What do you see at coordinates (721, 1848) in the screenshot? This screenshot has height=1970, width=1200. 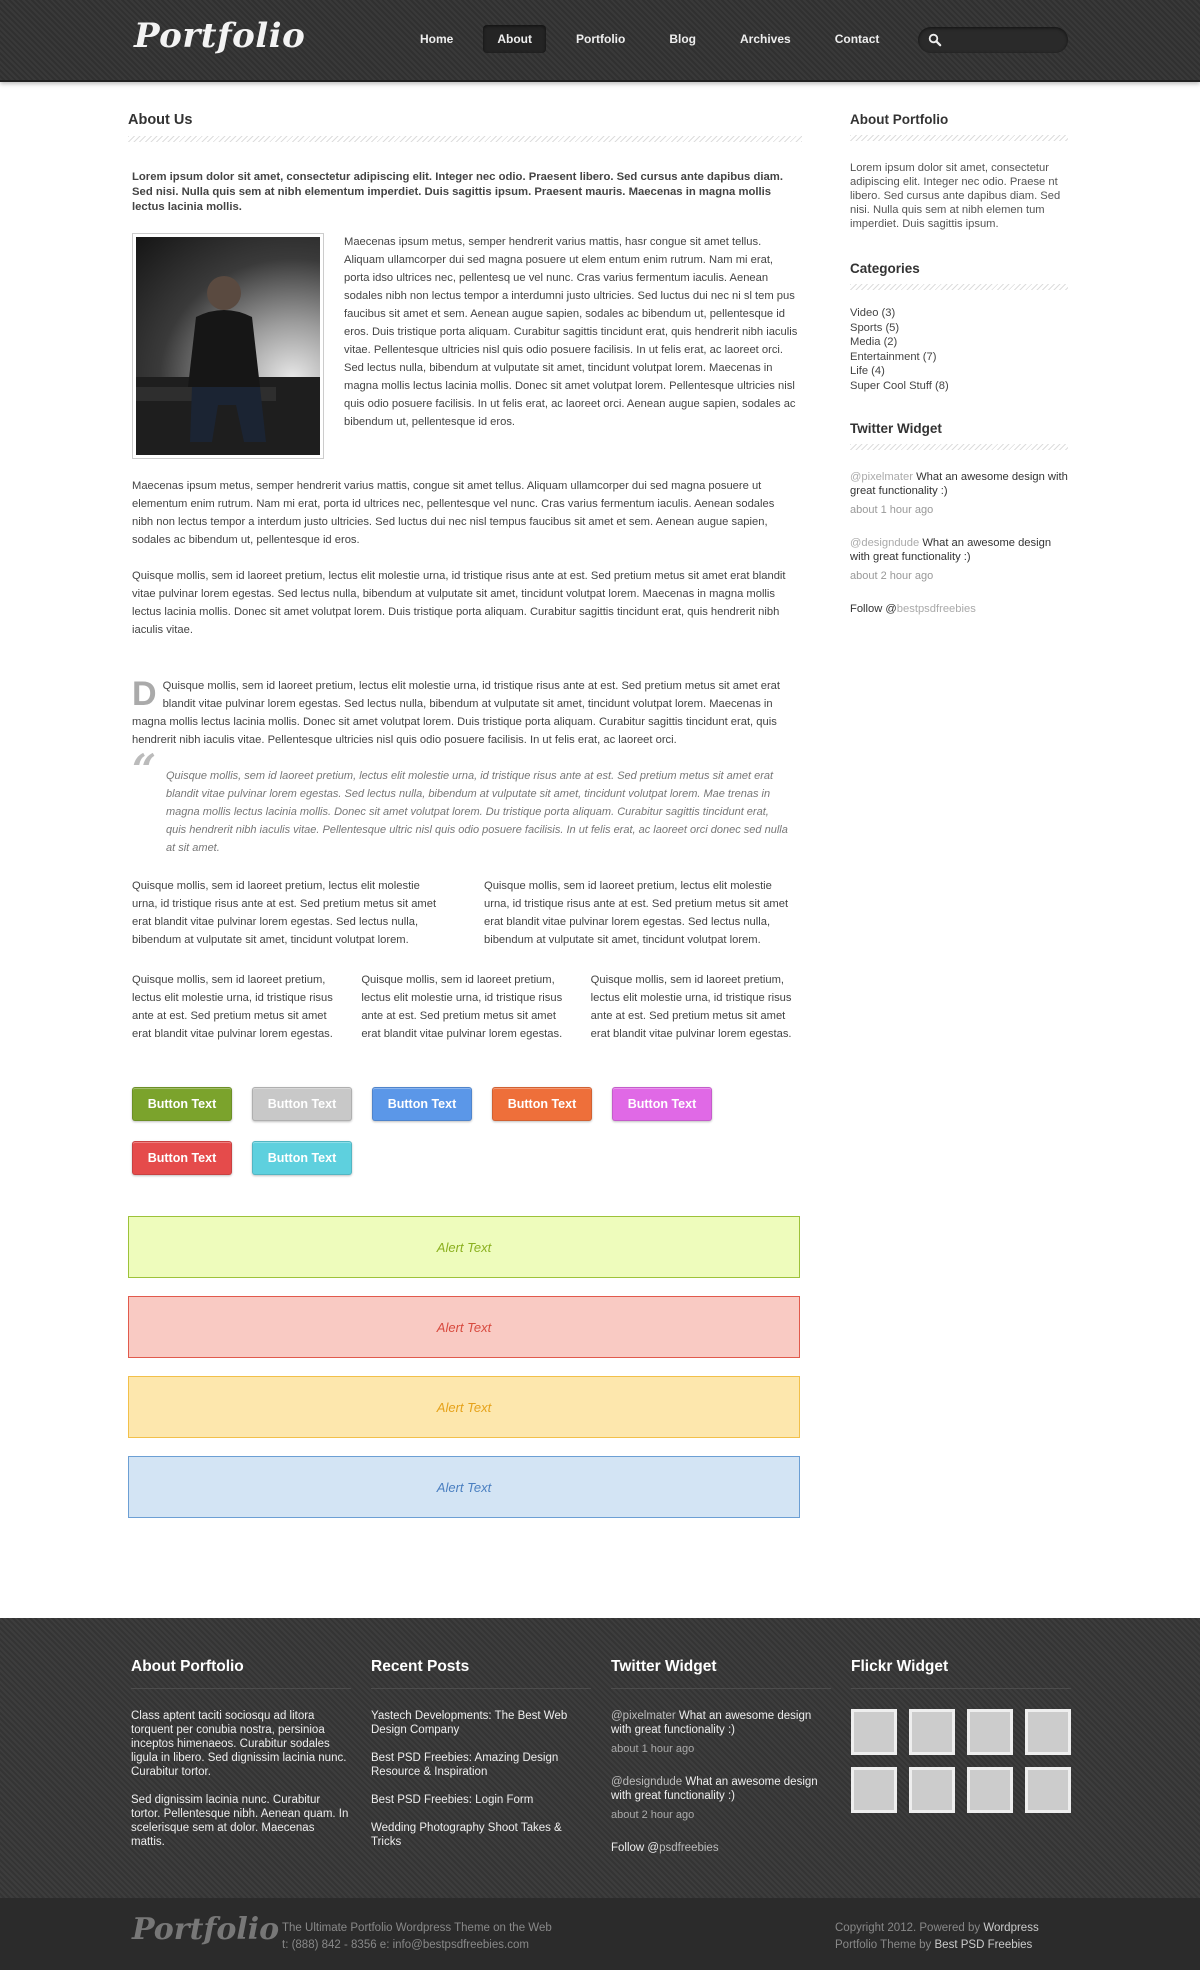 I see `follow-link: Follow @psdfreebies` at bounding box center [721, 1848].